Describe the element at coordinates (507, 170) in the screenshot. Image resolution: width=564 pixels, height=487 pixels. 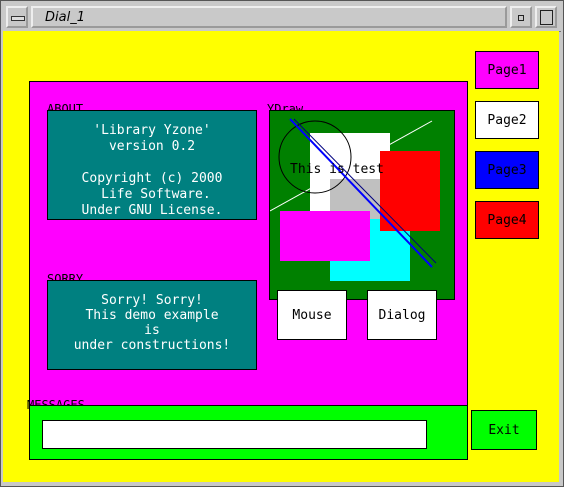
I see `page3-button: Page3` at that location.